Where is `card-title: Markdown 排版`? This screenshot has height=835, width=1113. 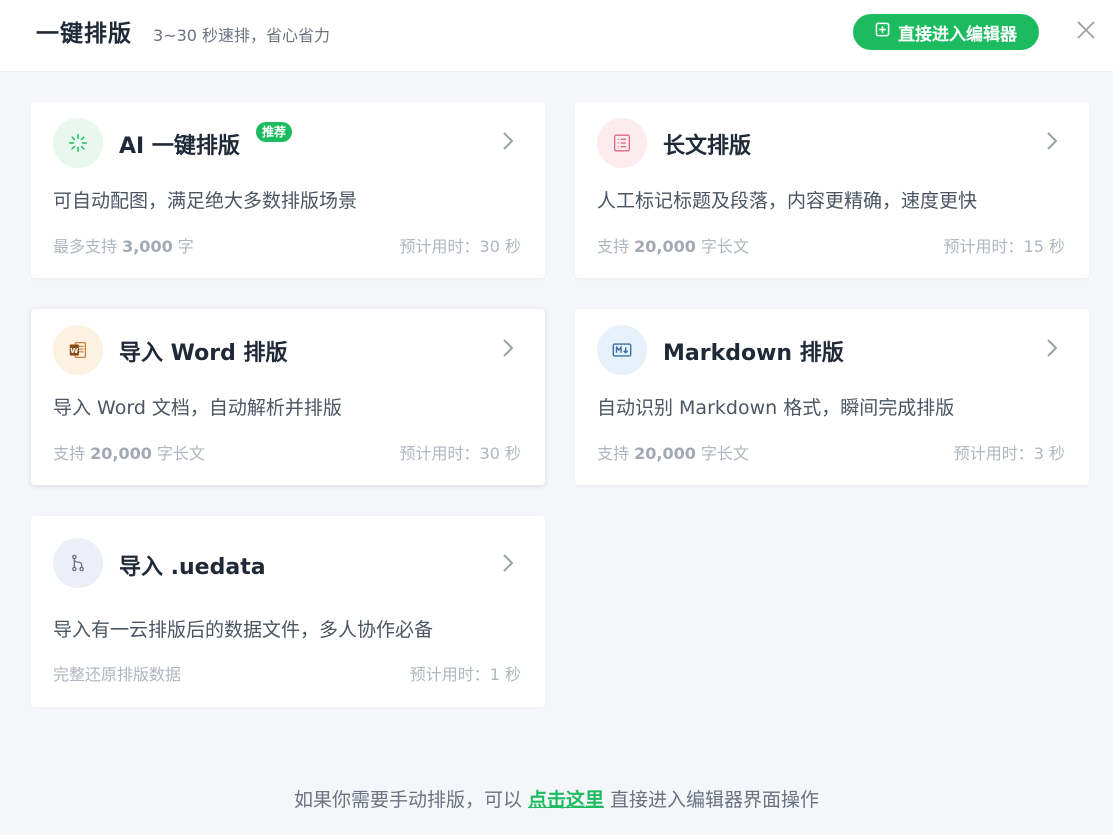
card-title: Markdown 排版 is located at coordinates (753, 353).